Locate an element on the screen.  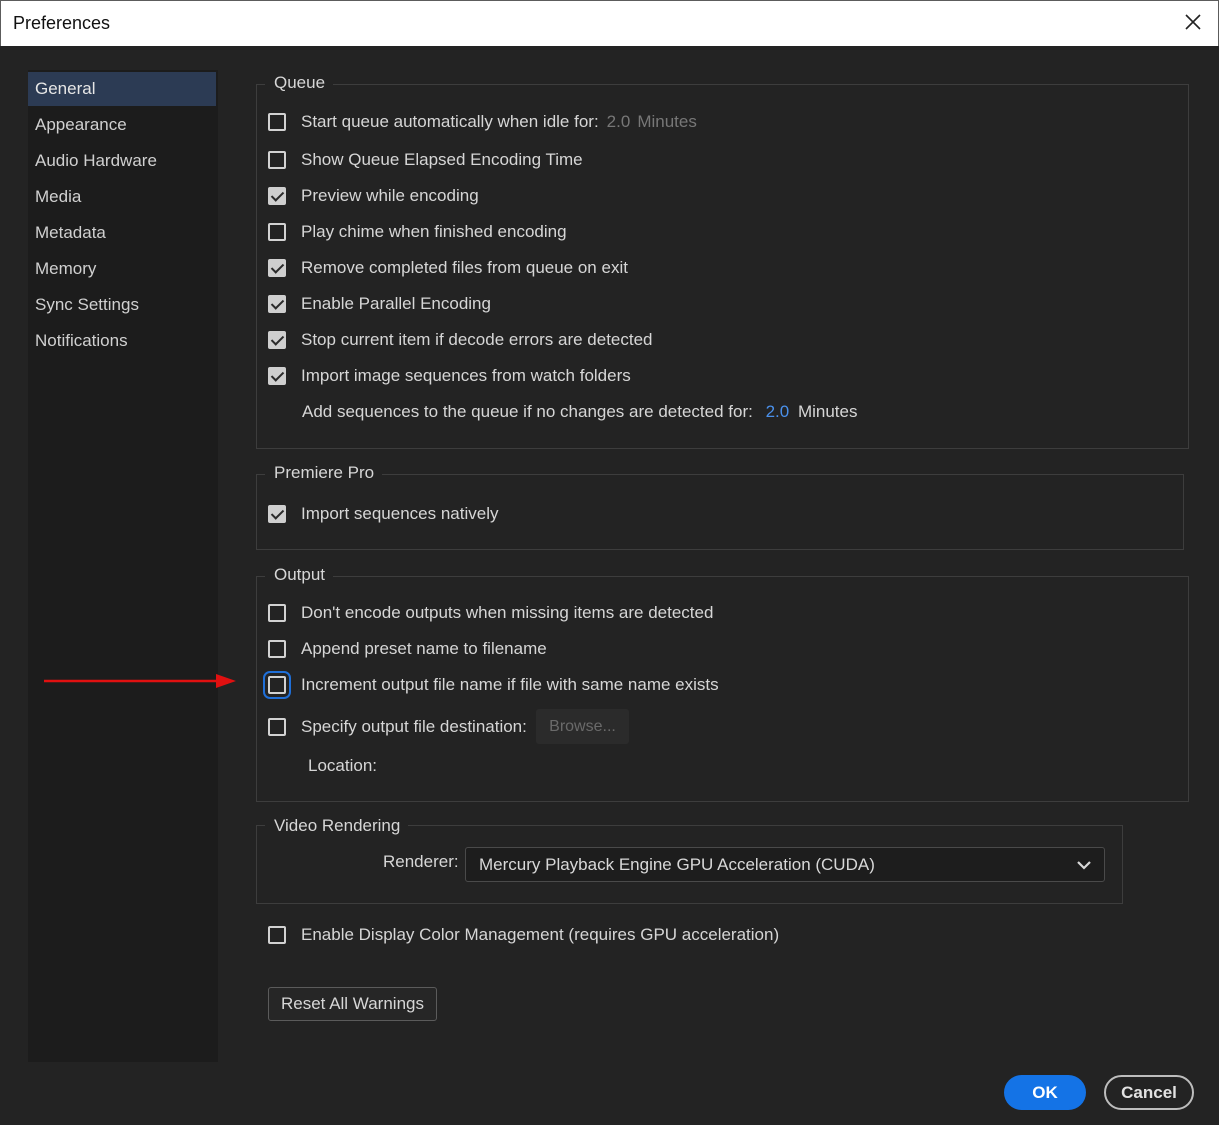
import-native-label: Import sequences natively is located at coordinates (400, 513).